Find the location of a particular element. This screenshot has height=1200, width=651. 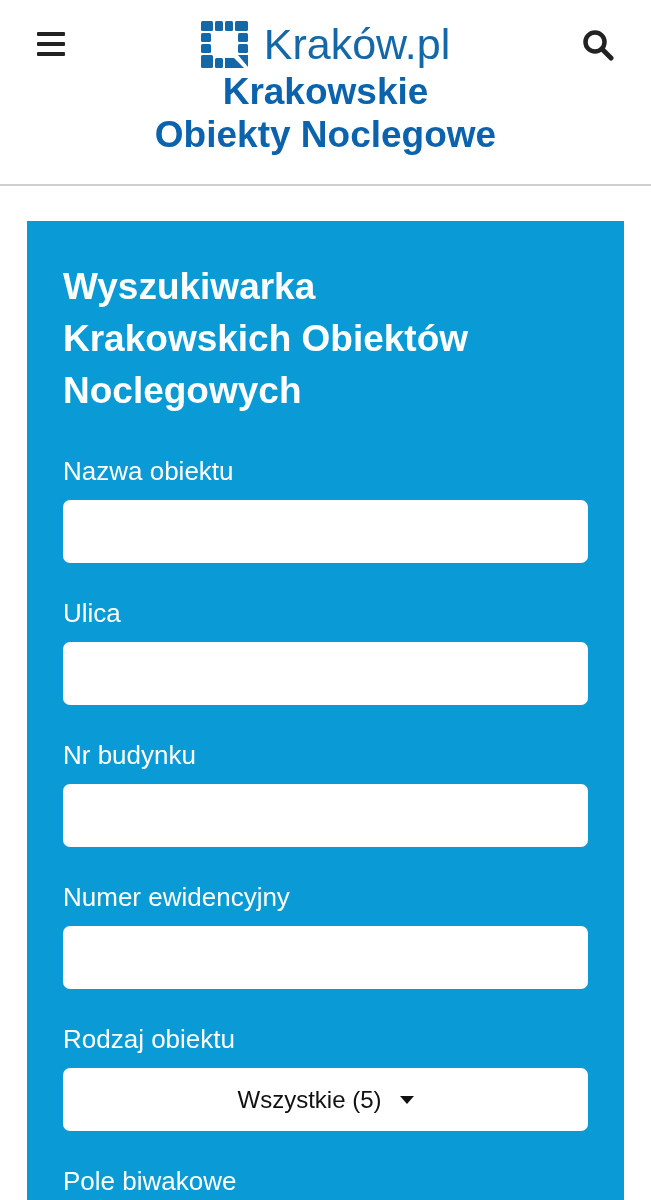

select-dropdown: Wszystkie (5) is located at coordinates (325, 1099).